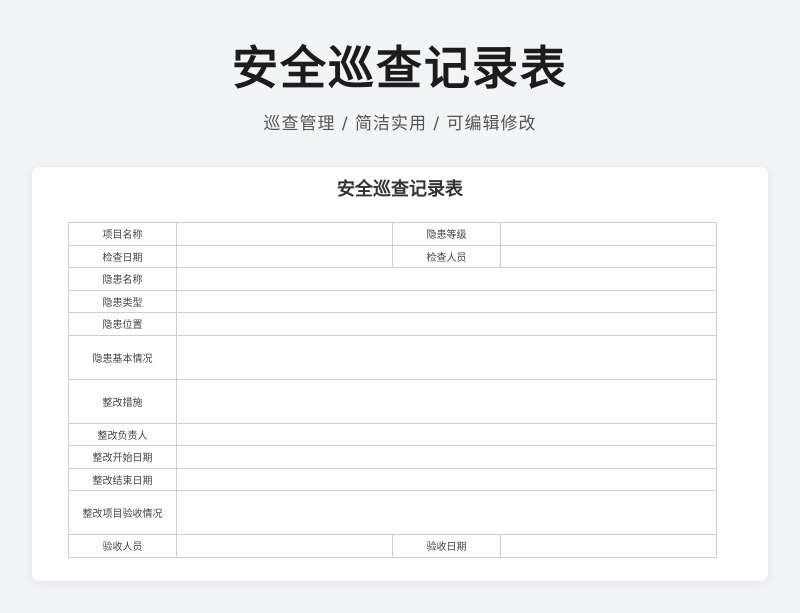 Image resolution: width=800 pixels, height=613 pixels. I want to click on rectification-owner-field, so click(446, 434).